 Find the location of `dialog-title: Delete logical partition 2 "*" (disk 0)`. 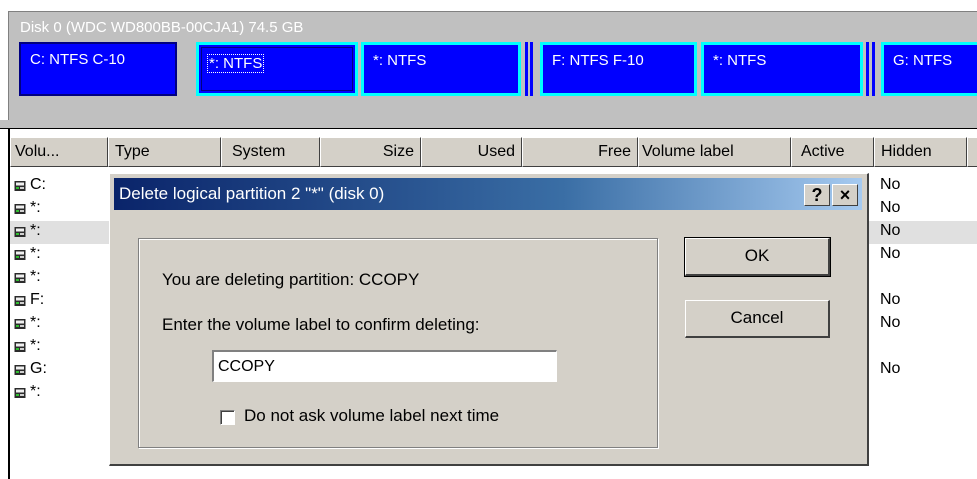

dialog-title: Delete logical partition 2 "*" (disk 0) is located at coordinates (252, 193).